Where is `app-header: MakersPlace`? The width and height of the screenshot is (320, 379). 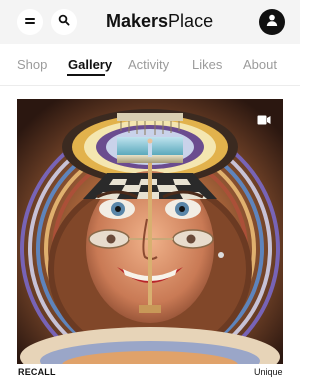 app-header: MakersPlace is located at coordinates (150, 22).